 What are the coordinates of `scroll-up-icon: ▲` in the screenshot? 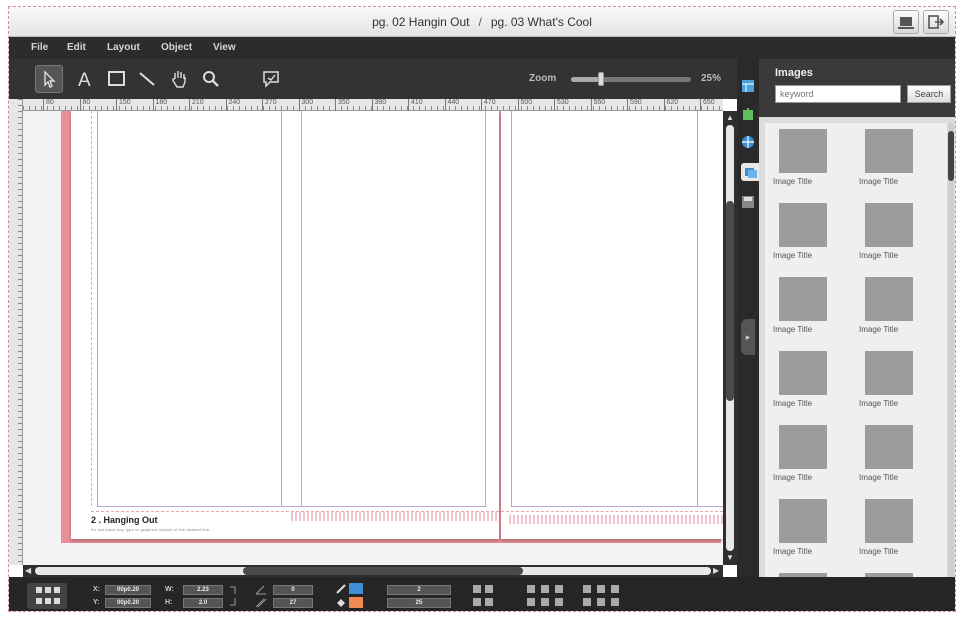 It's located at (730, 118).